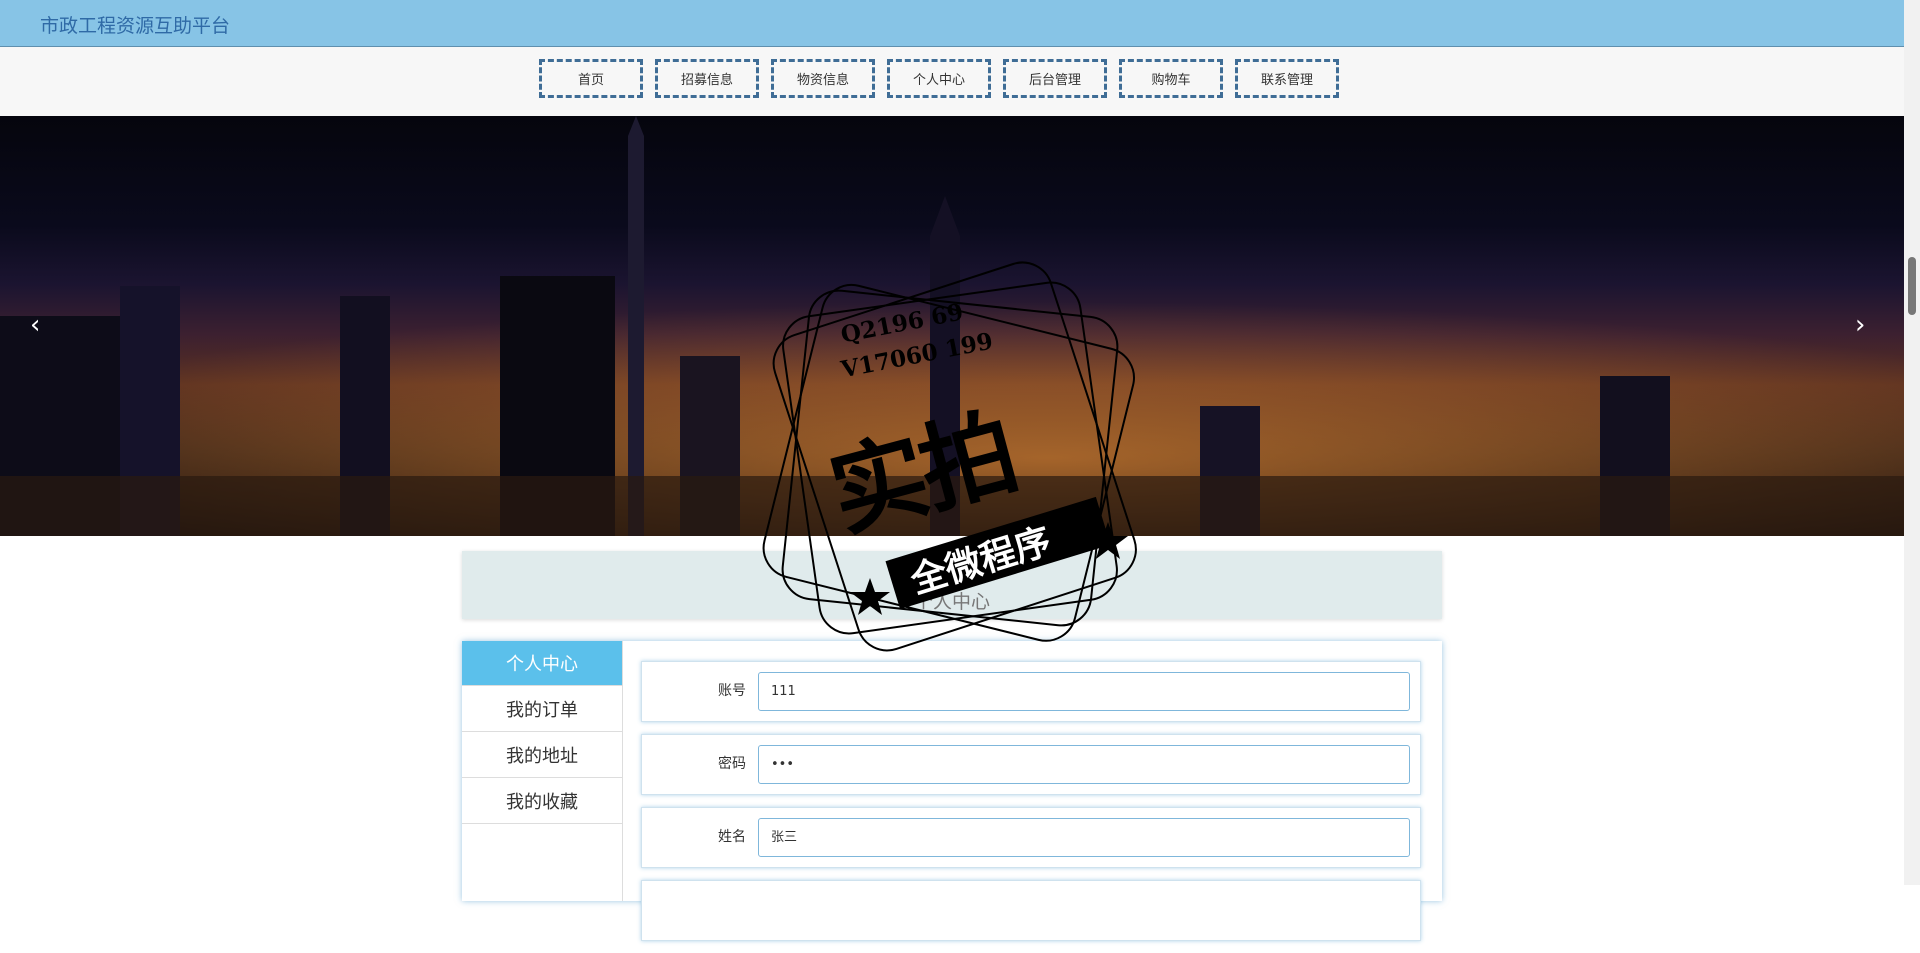 Image resolution: width=1920 pixels, height=953 pixels. Describe the element at coordinates (939, 78) in the screenshot. I see `nav-user-center: 个人中心` at that location.